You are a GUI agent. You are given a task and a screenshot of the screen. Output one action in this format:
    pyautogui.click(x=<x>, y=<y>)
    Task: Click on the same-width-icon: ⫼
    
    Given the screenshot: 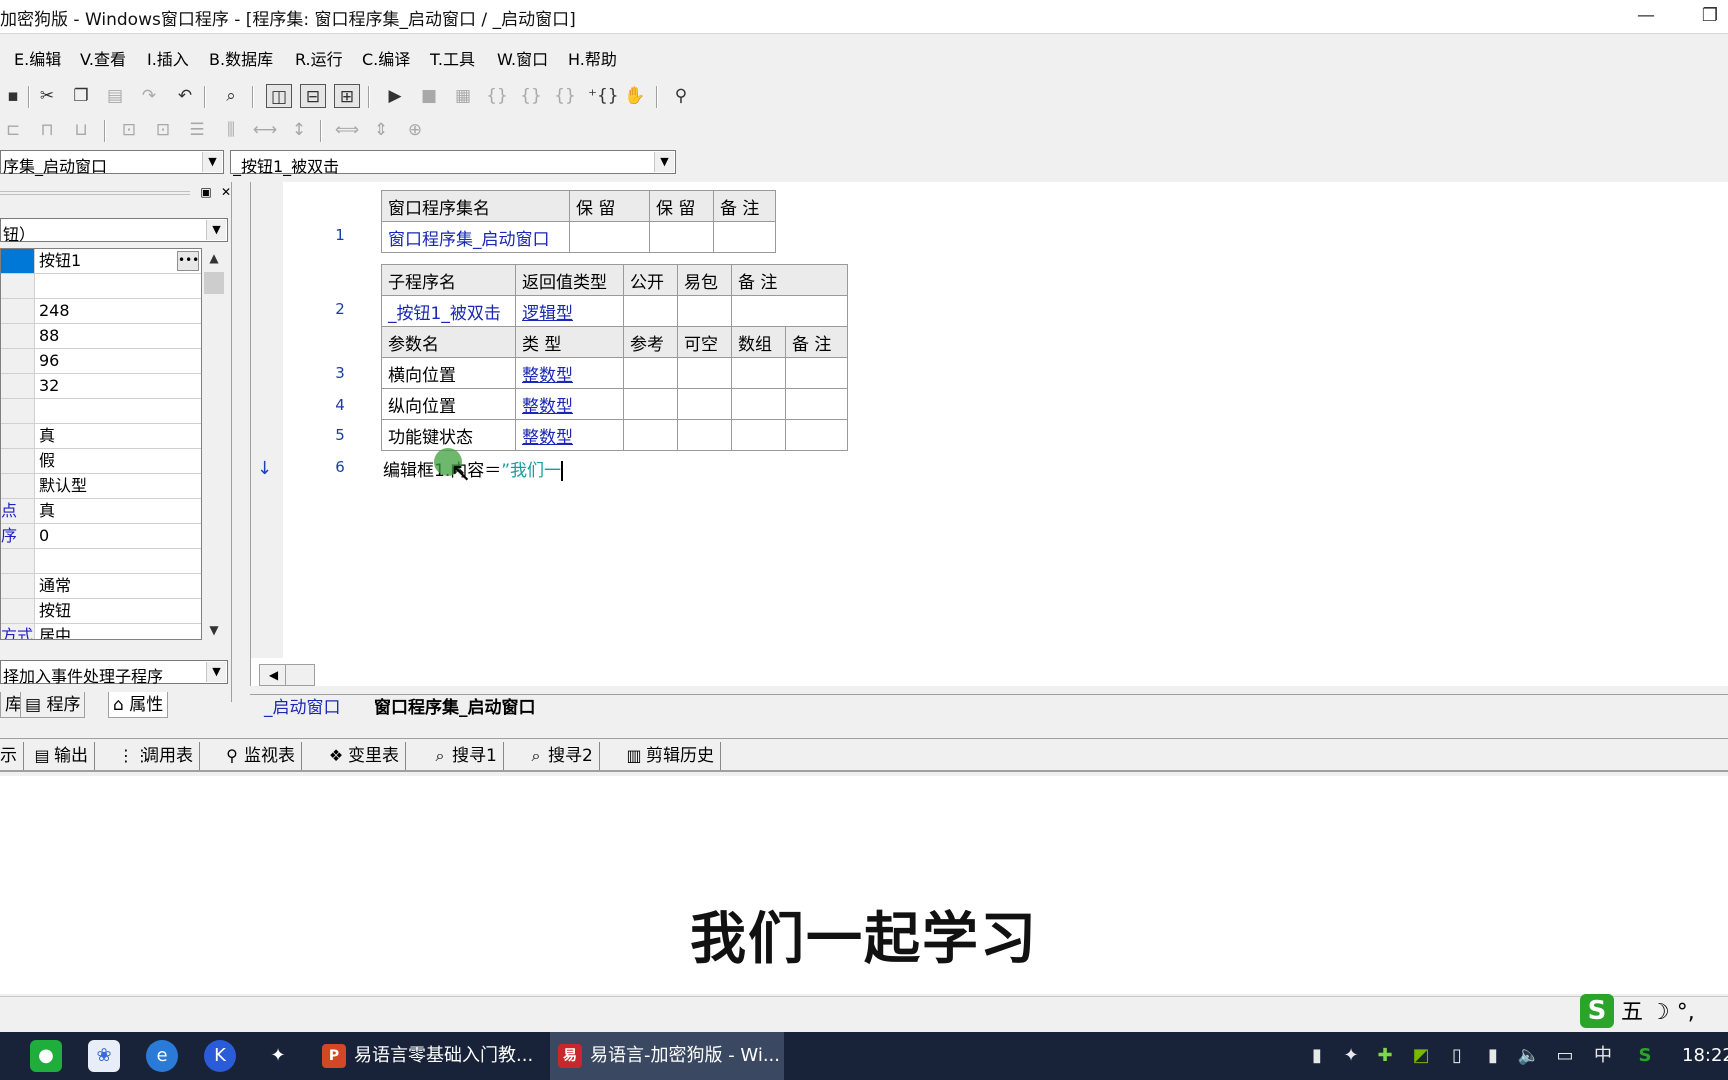 What is the action you would take?
    pyautogui.click(x=231, y=130)
    